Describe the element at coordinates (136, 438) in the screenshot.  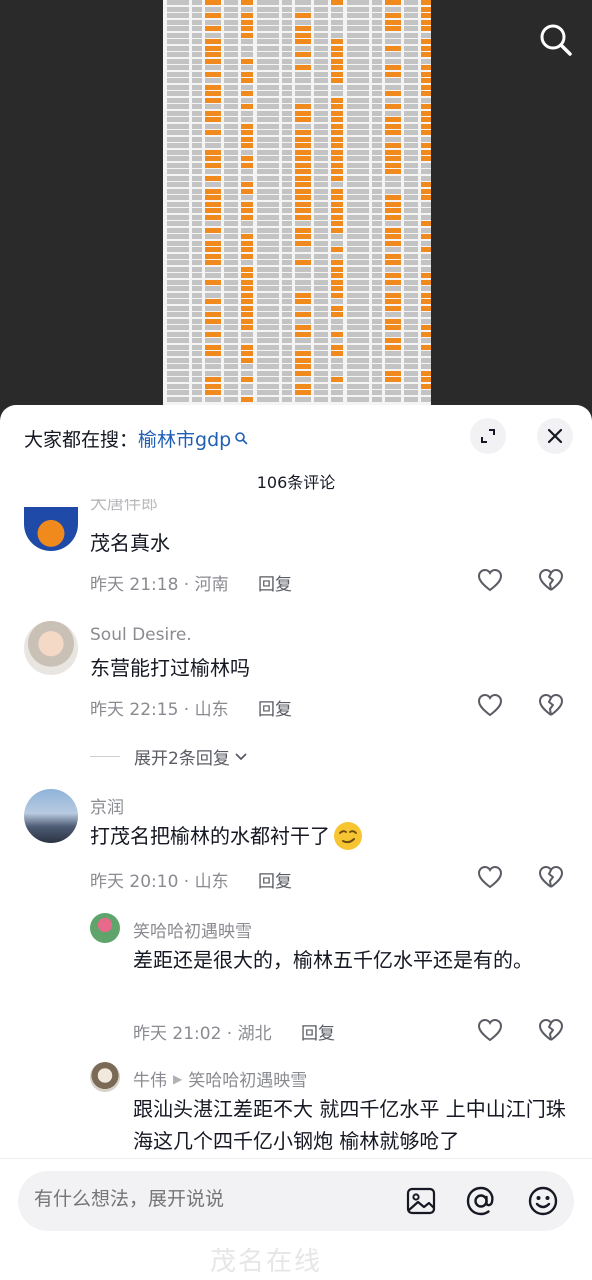
I see `suggested-search: 大家都在搜： 榆林市gdp` at that location.